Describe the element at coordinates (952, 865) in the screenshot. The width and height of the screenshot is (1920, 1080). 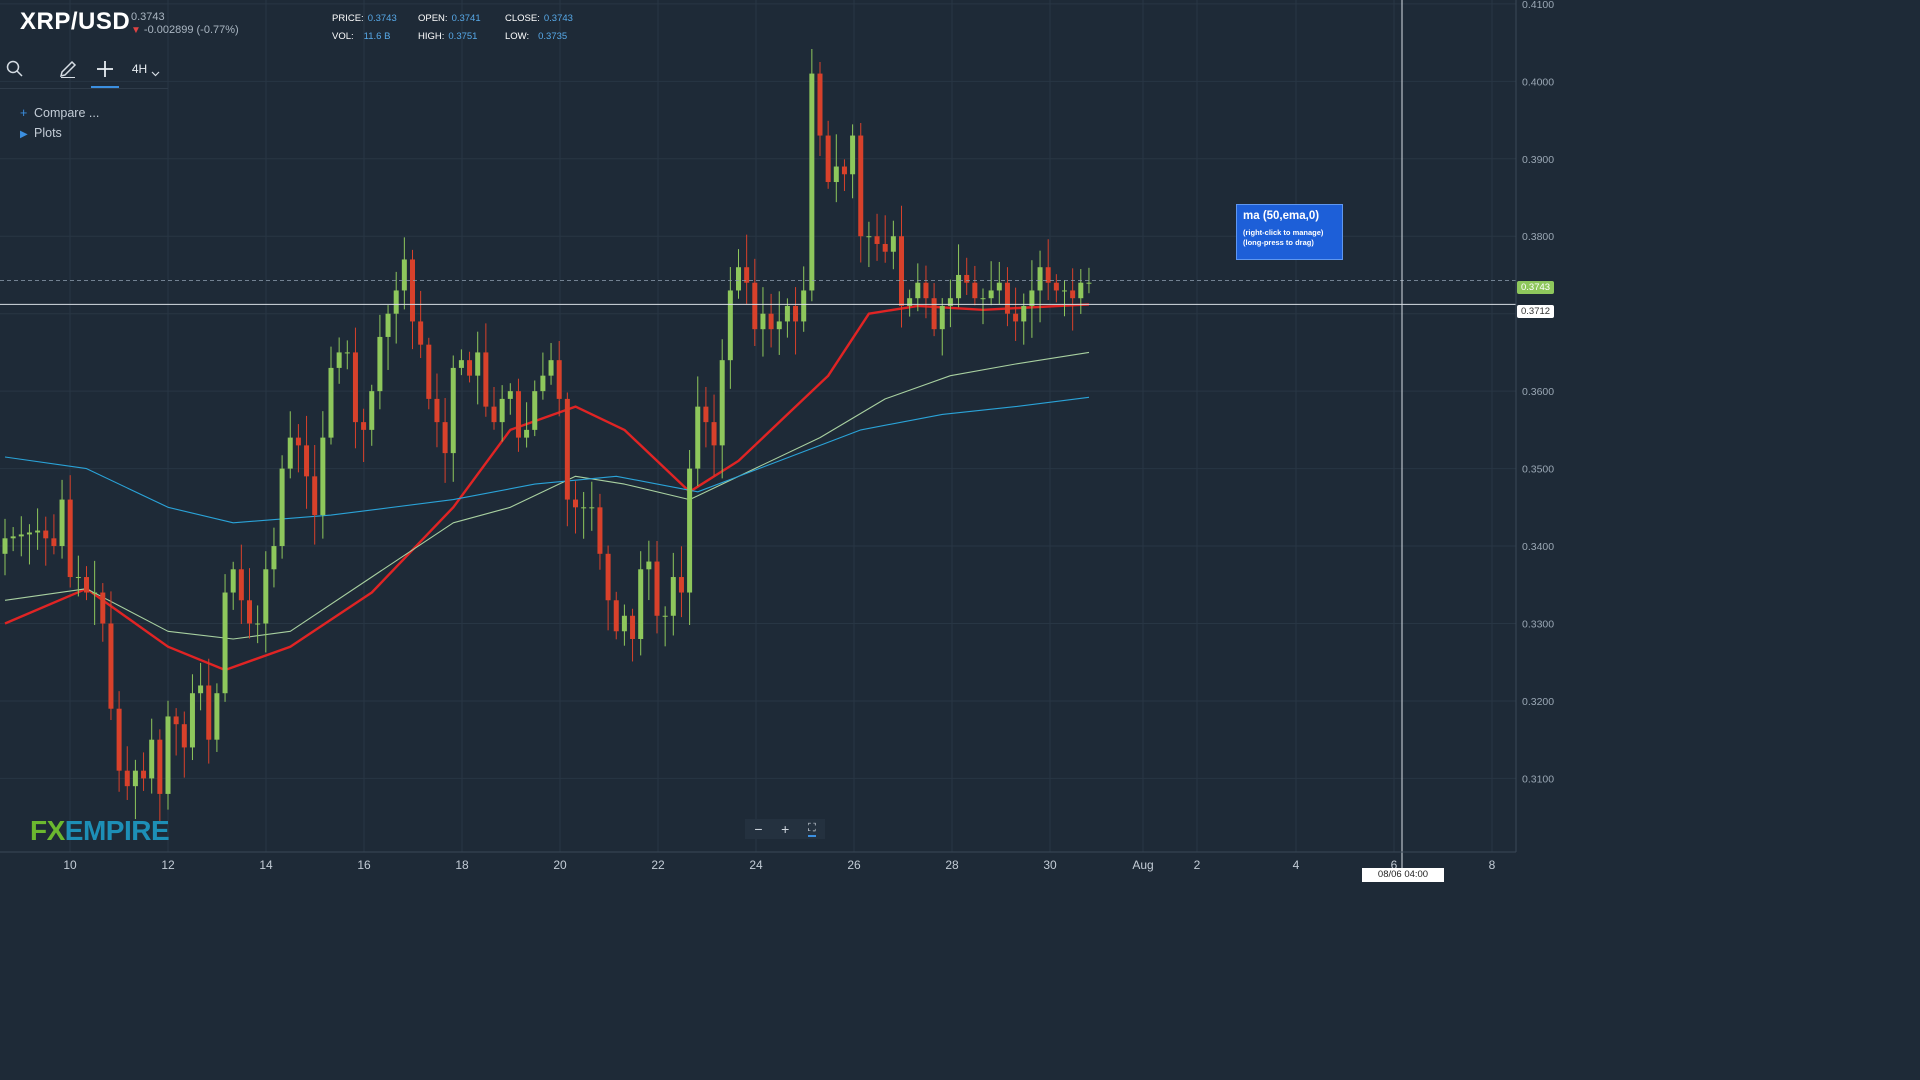
I see `x-tick-label: 28` at that location.